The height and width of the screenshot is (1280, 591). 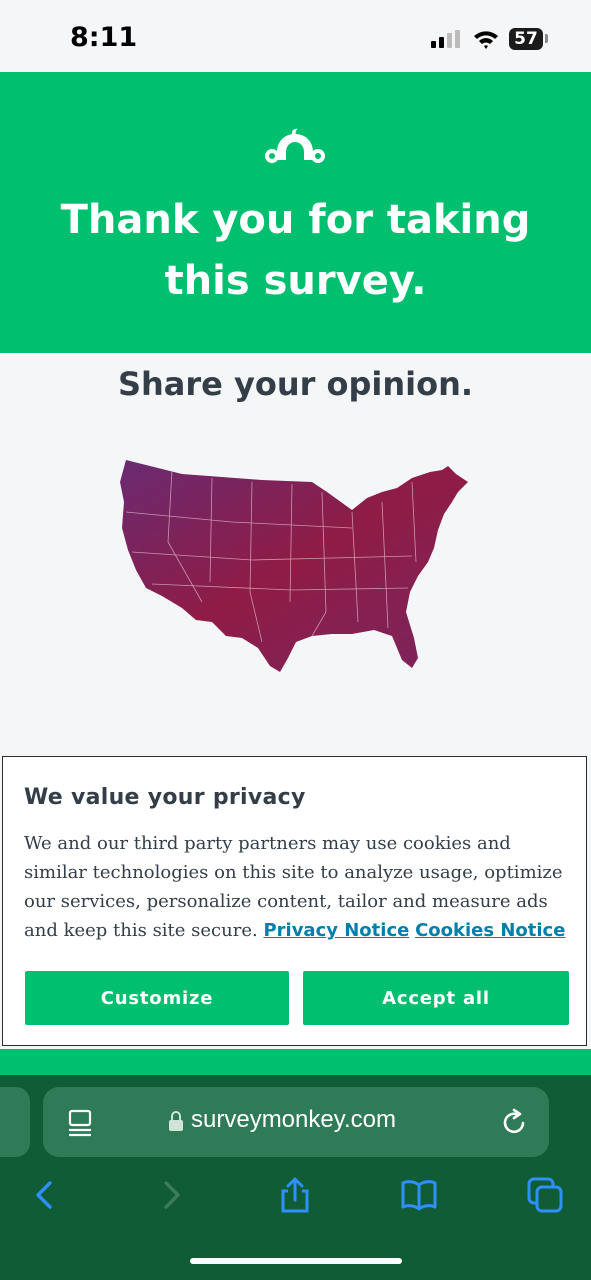 I want to click on reload-icon, so click(x=515, y=1122).